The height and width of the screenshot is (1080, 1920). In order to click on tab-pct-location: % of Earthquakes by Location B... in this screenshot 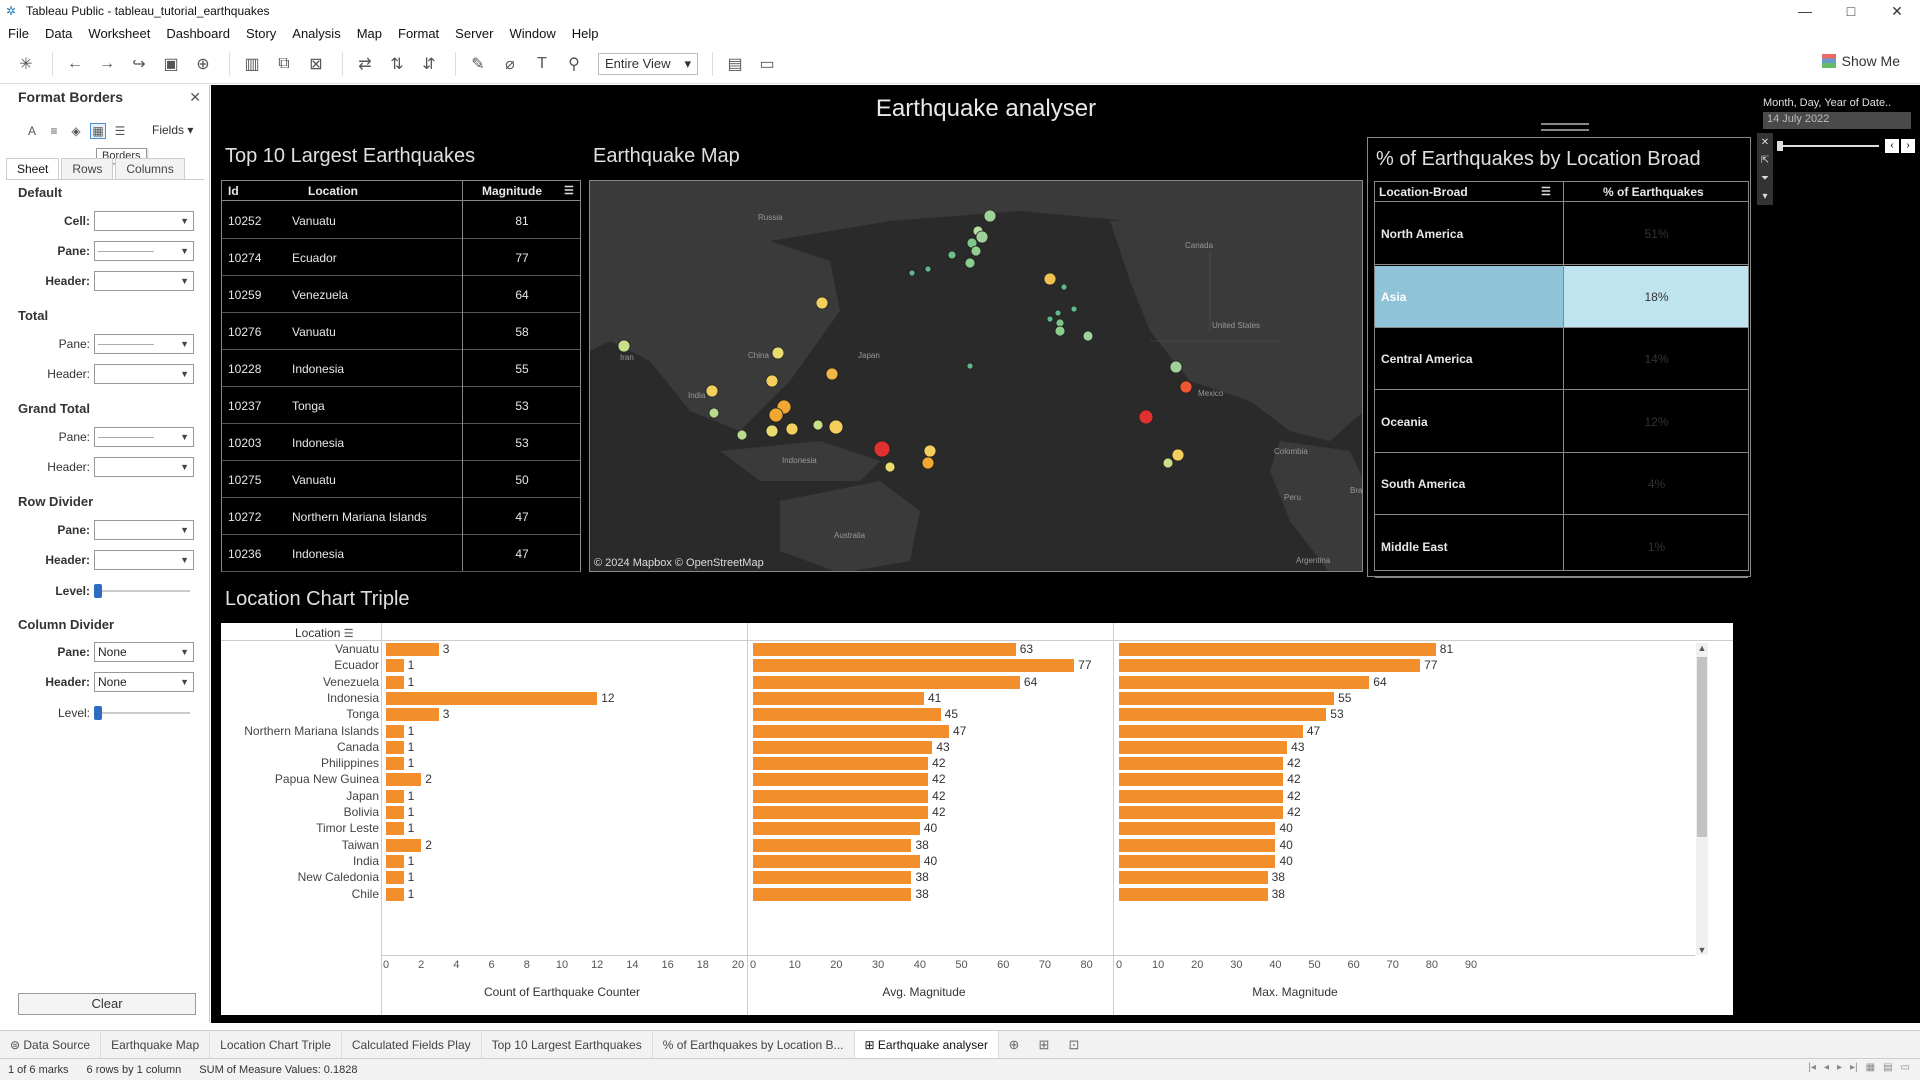, I will do `click(754, 1044)`.